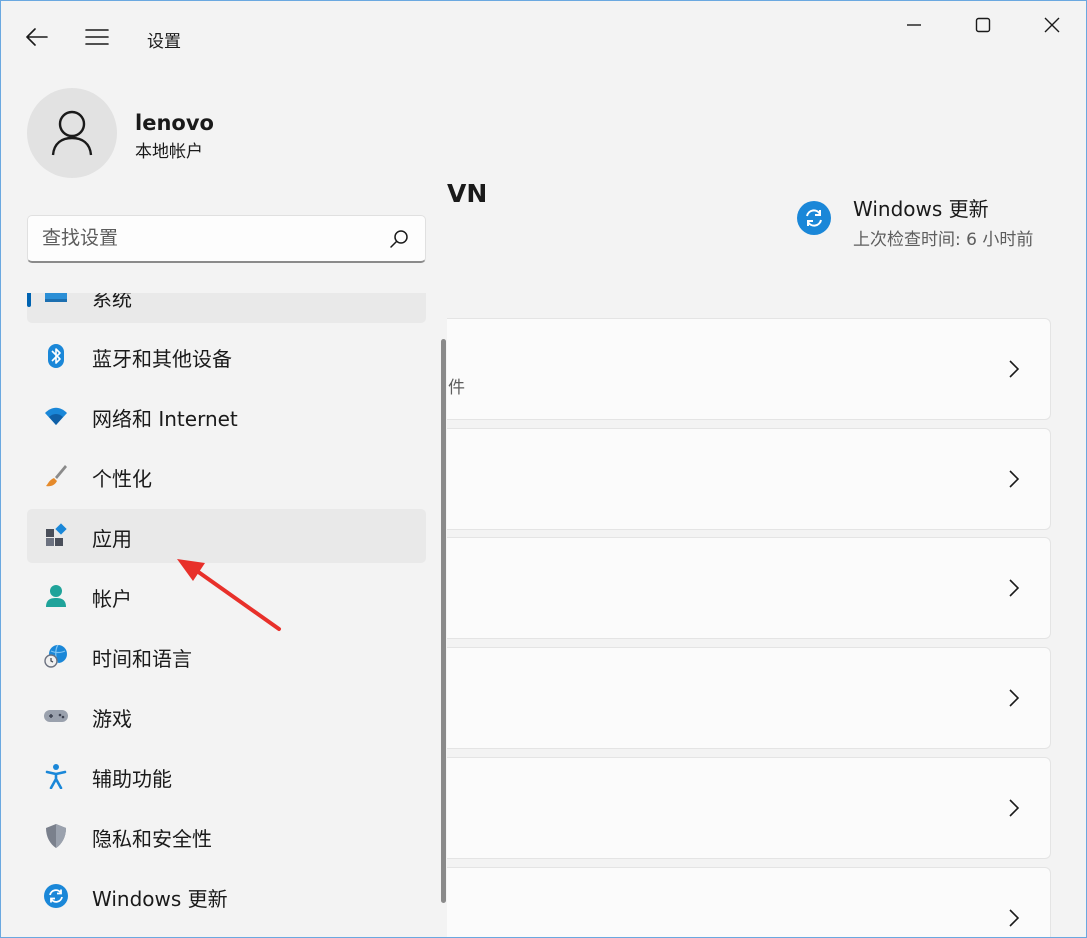 This screenshot has height=938, width=1087. I want to click on search-box, so click(226, 239).